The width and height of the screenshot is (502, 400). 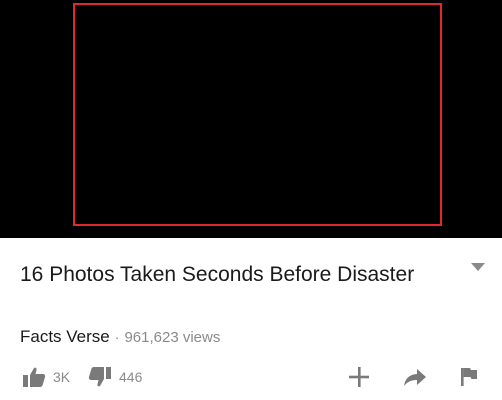 I want to click on chevron-down-icon, so click(x=478, y=266).